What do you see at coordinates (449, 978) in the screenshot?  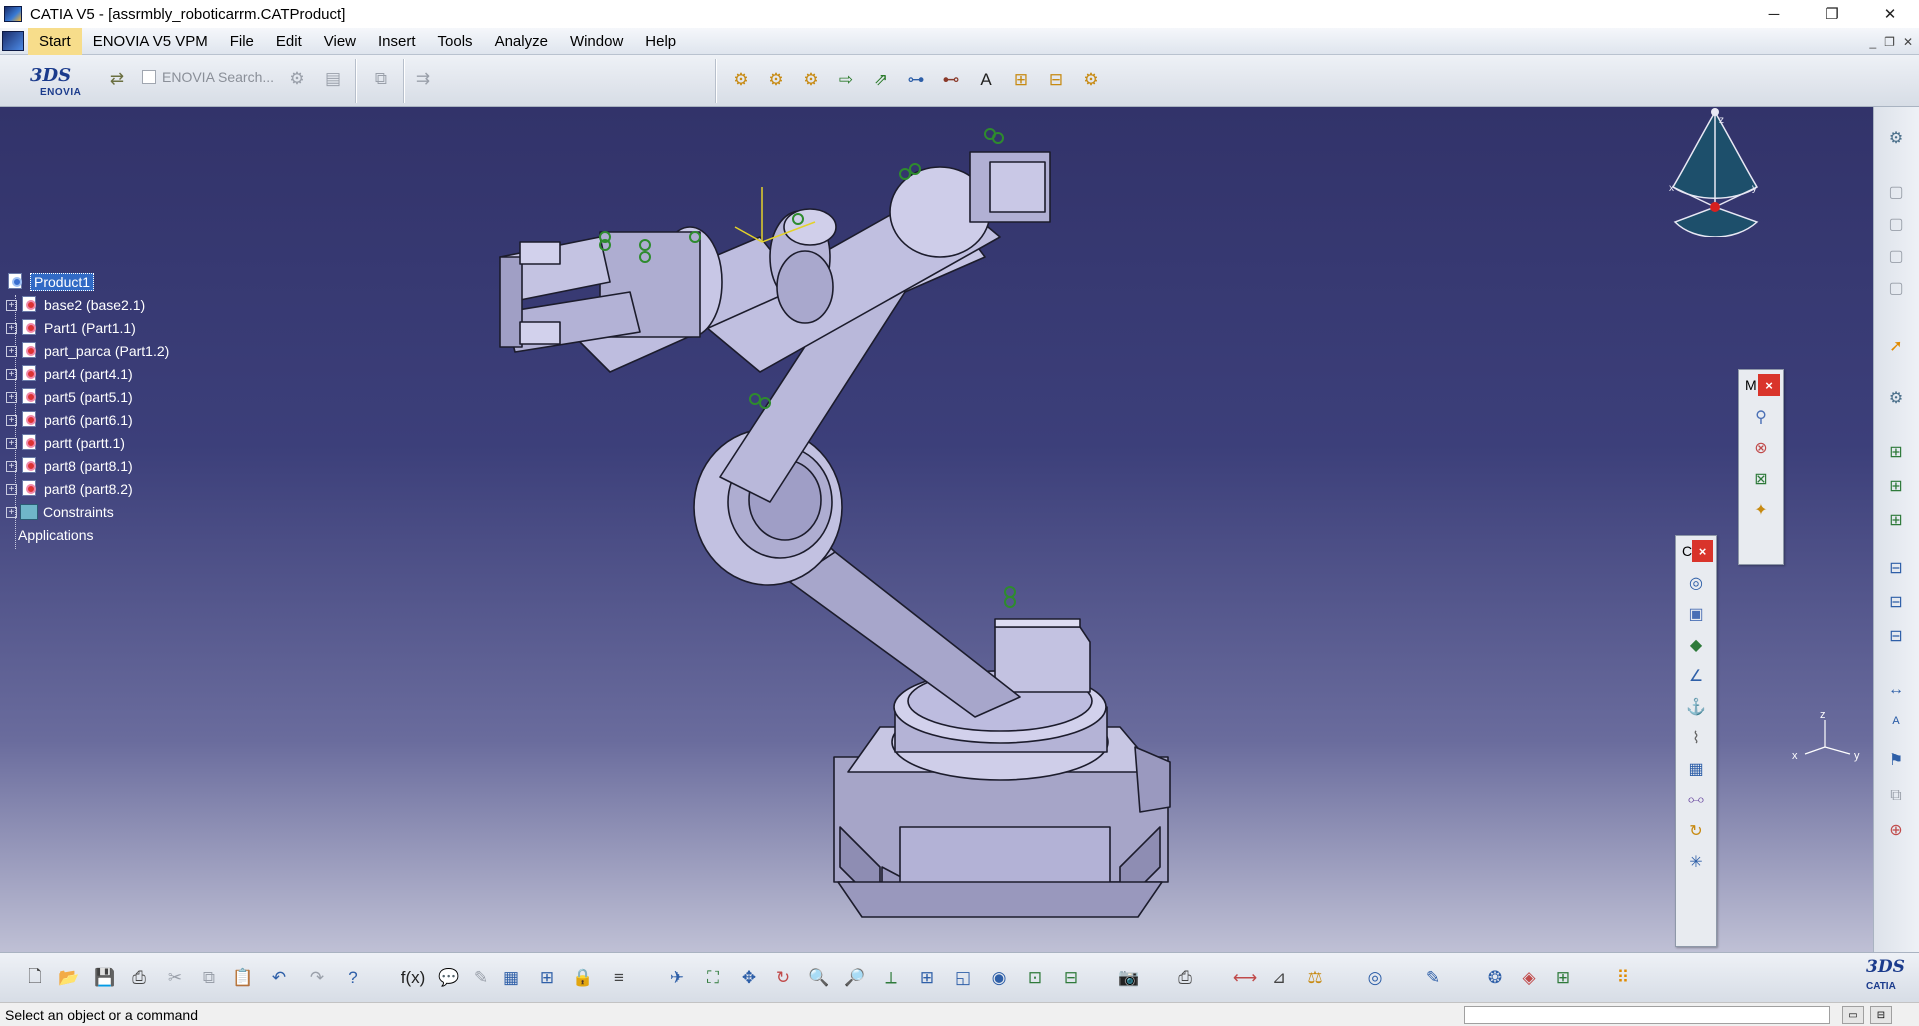 I see `knowledge-icon: 💬` at bounding box center [449, 978].